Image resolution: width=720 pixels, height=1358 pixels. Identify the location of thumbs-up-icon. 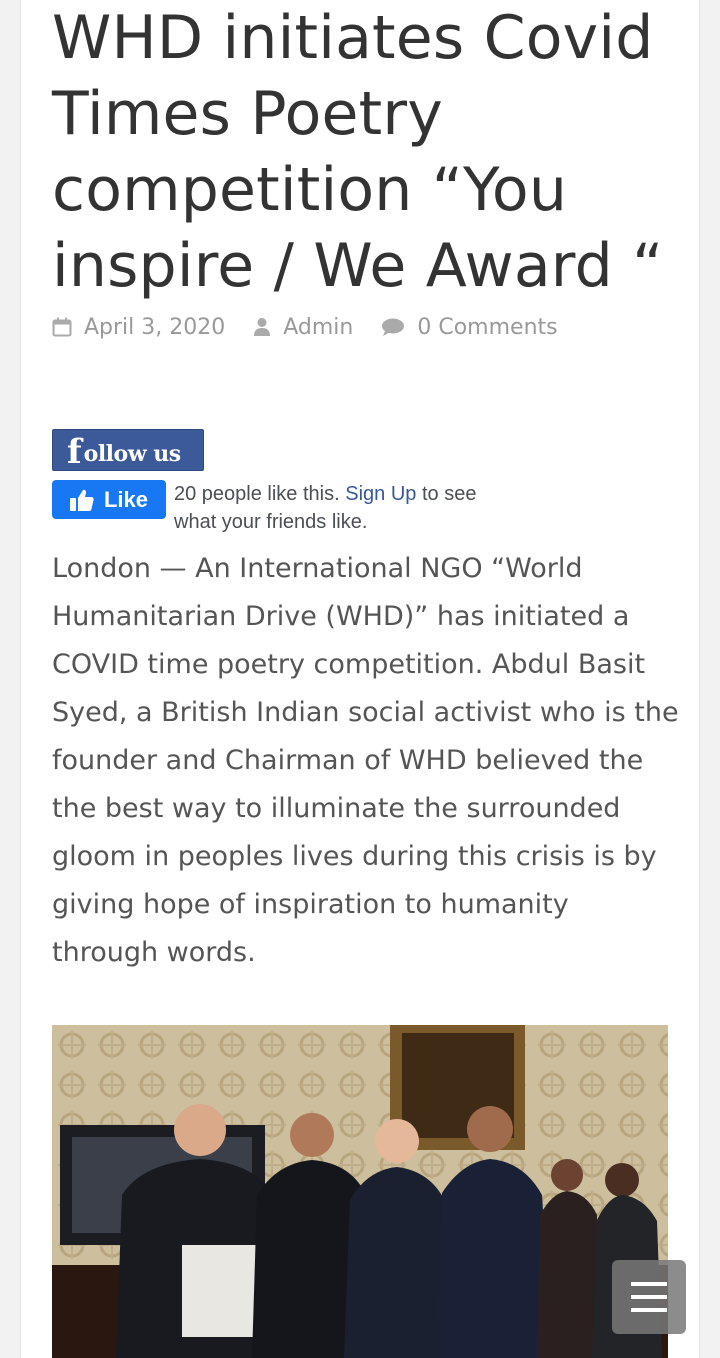
(81, 500).